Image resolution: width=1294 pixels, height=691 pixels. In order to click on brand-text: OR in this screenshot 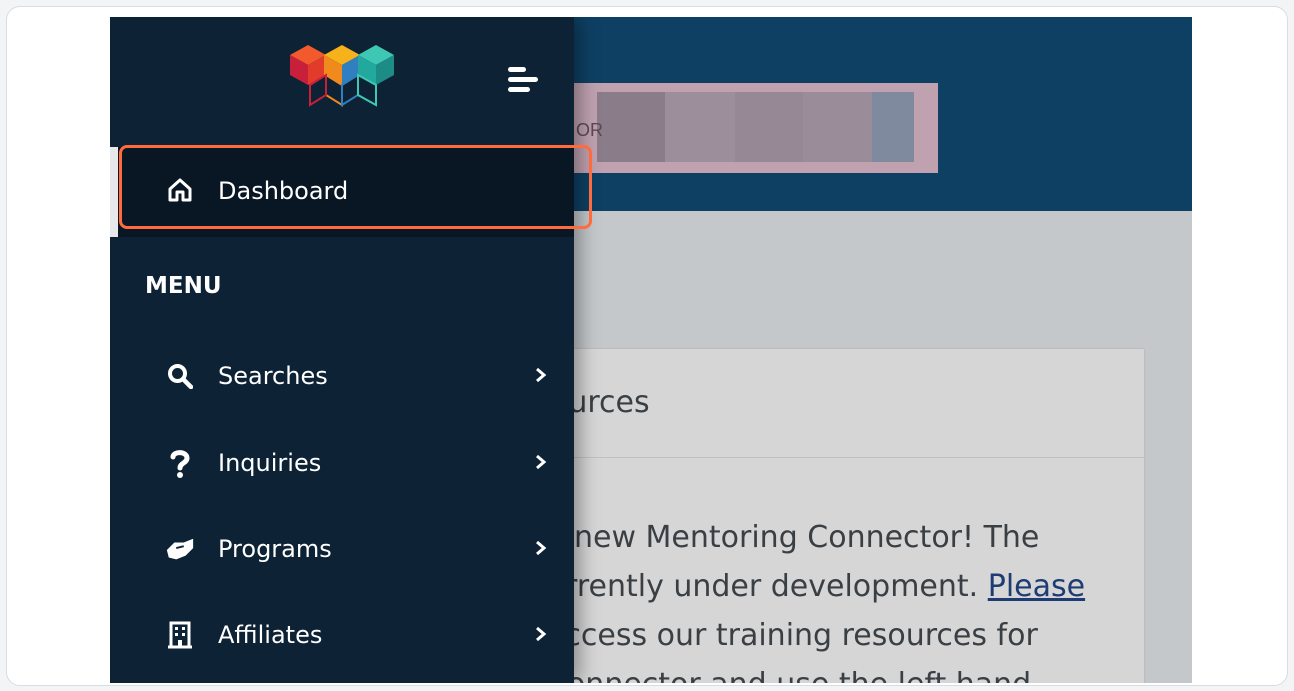, I will do `click(589, 130)`.